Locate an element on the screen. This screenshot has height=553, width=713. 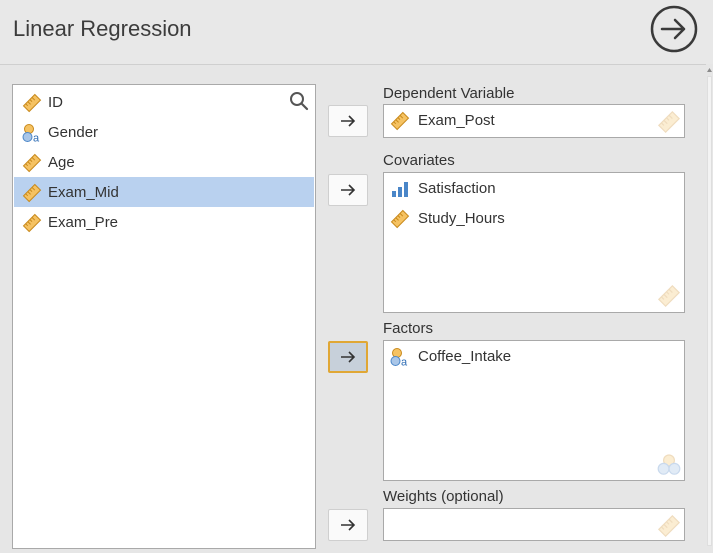
arrow-circle-right-icon is located at coordinates (674, 29).